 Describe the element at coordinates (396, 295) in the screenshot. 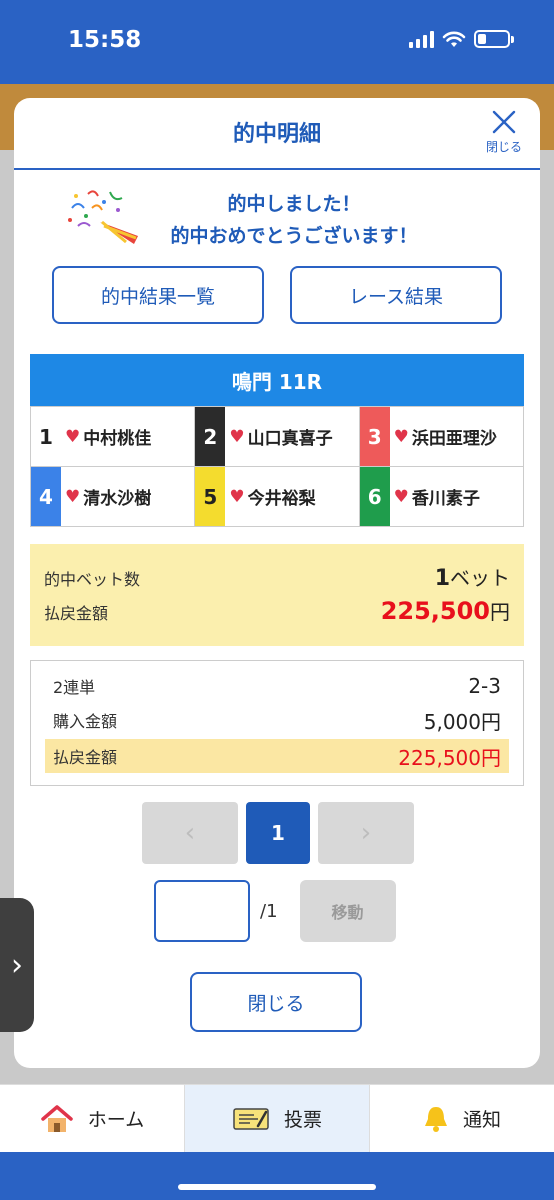

I see `race-result-button: レース結果` at that location.